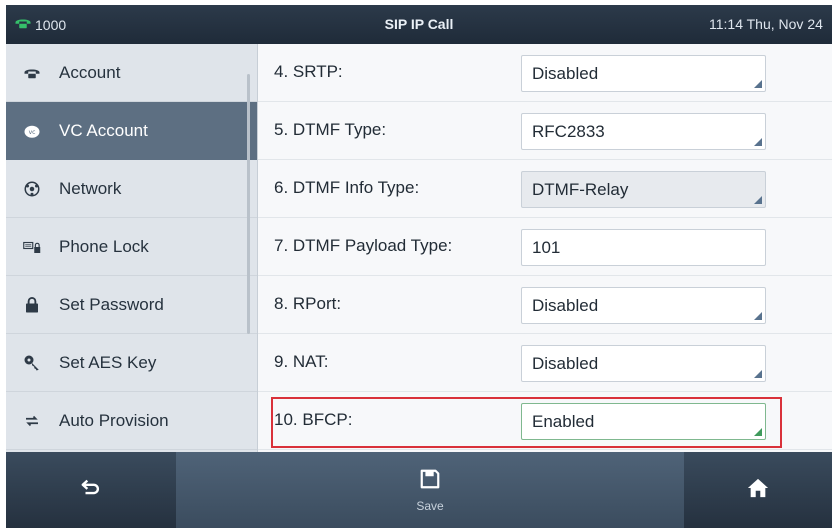 This screenshot has height=528, width=832. I want to click on setting-row-rport: 8. RPort: Disabled, so click(545, 305).